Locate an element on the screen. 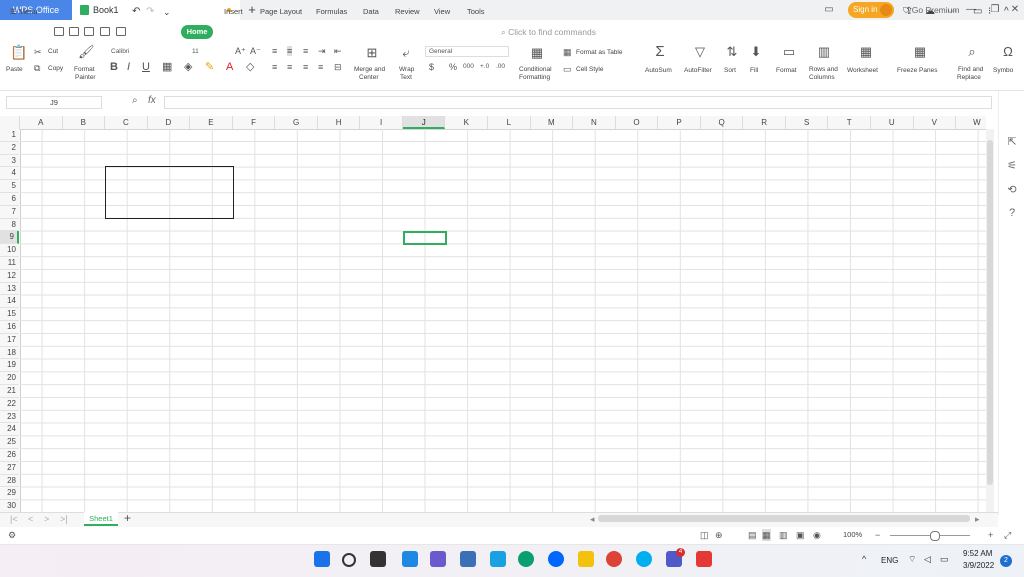  column-header-c: C is located at coordinates (126, 122).